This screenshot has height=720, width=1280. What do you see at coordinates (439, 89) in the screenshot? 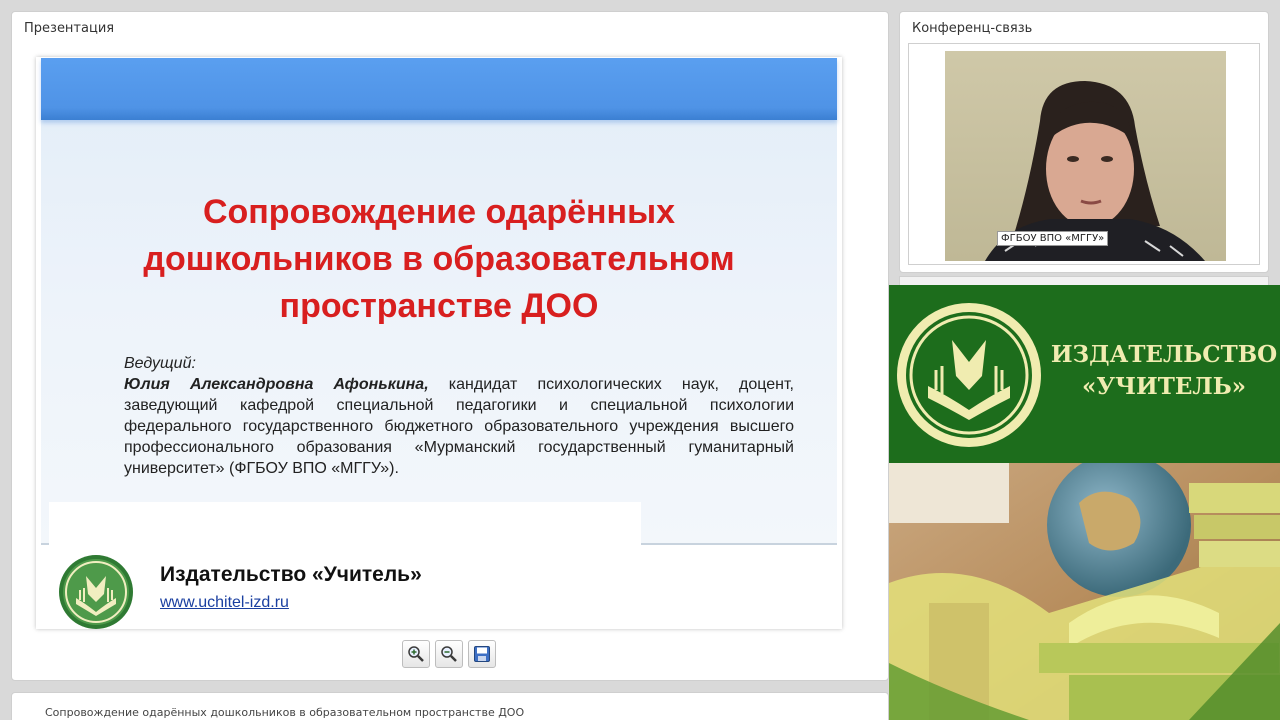
I see `slide-header-band` at bounding box center [439, 89].